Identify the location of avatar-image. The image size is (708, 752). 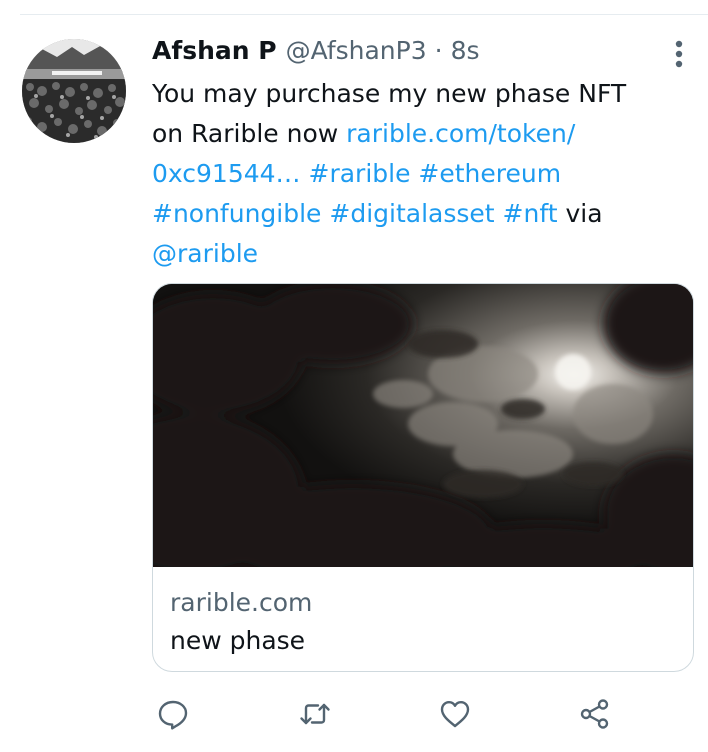
(74, 91).